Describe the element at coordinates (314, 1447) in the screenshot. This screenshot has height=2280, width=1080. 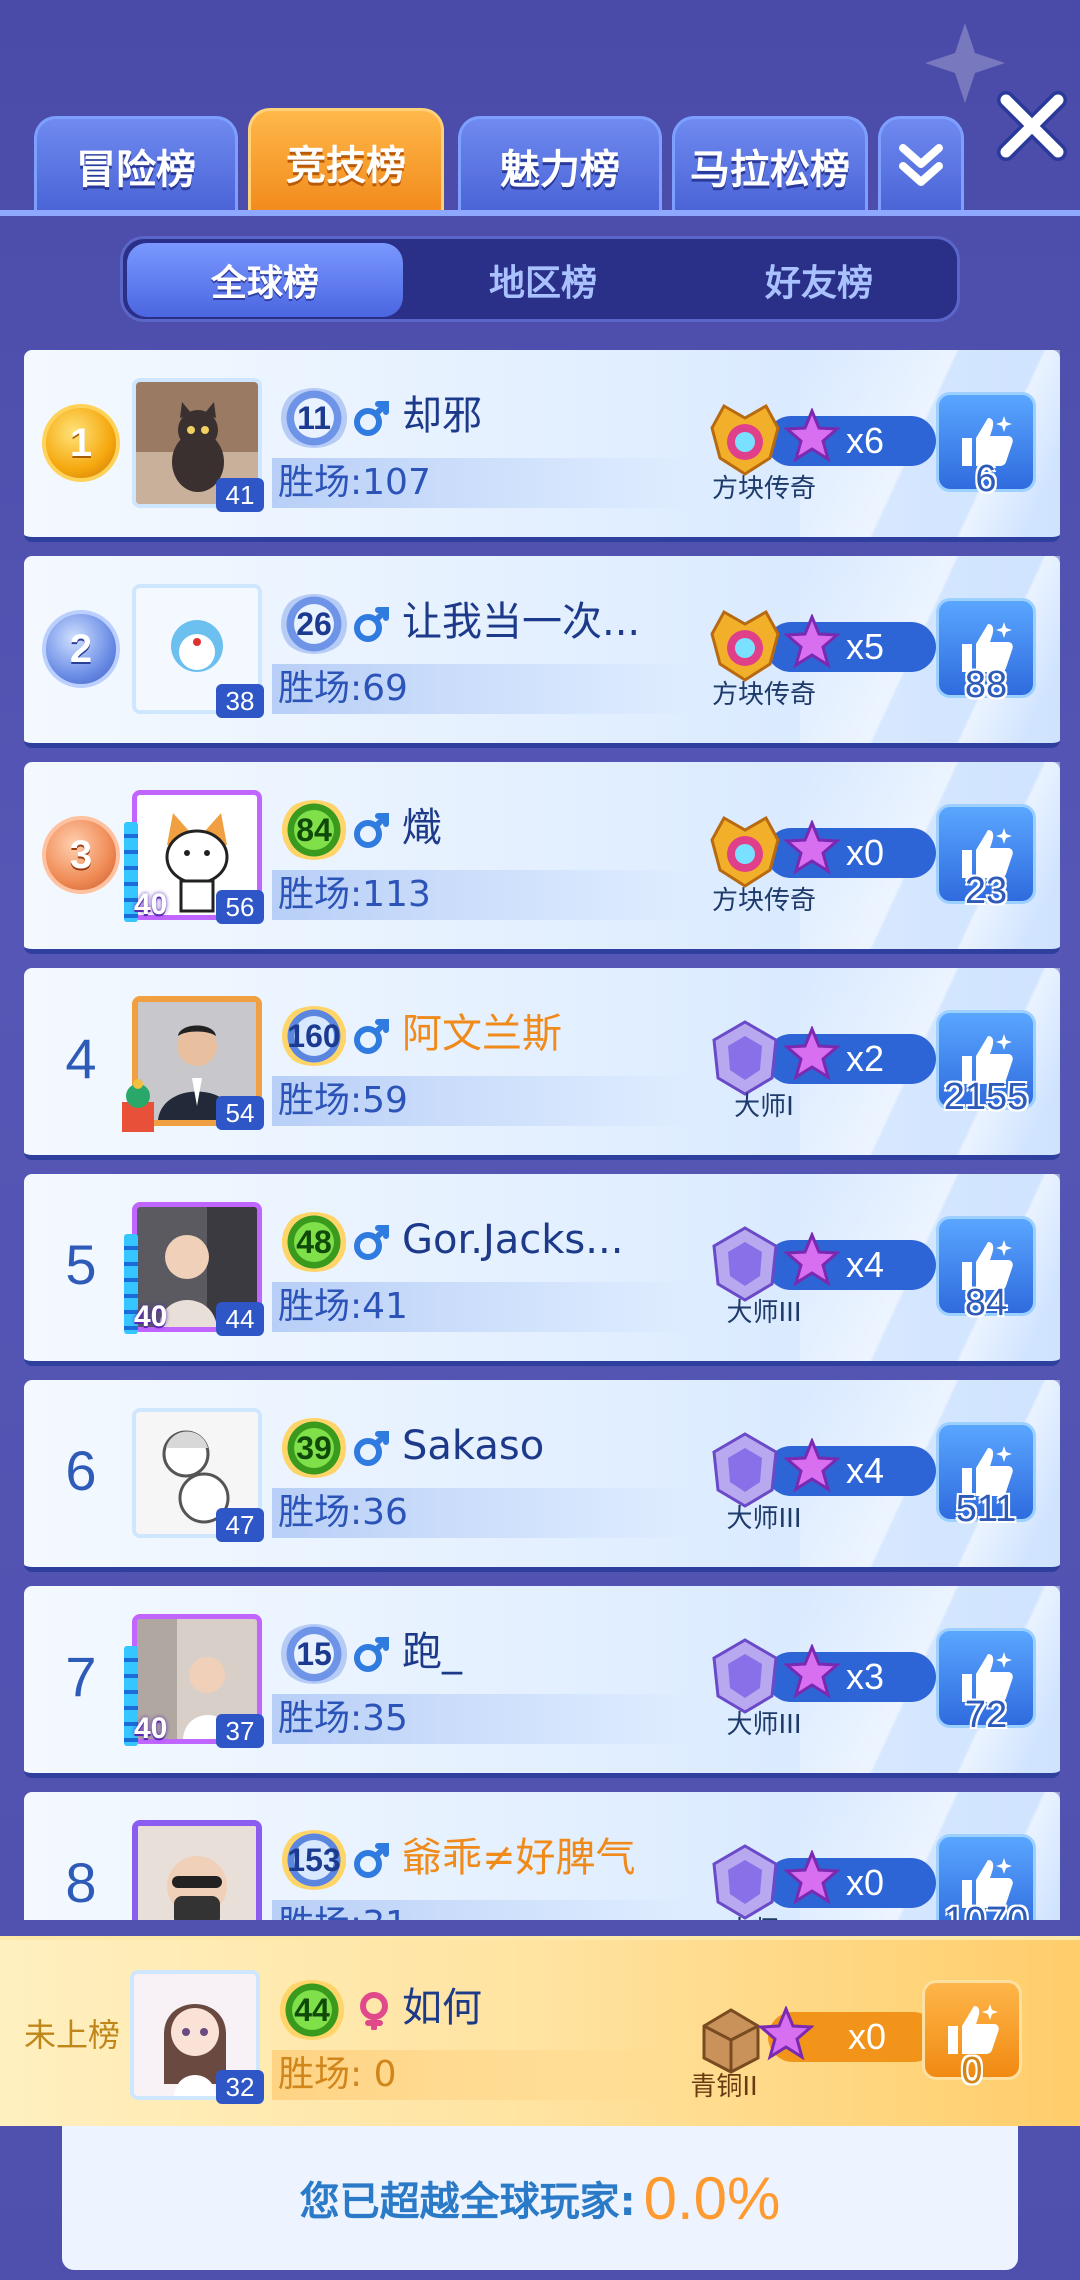
I see `level-number: 39` at that location.